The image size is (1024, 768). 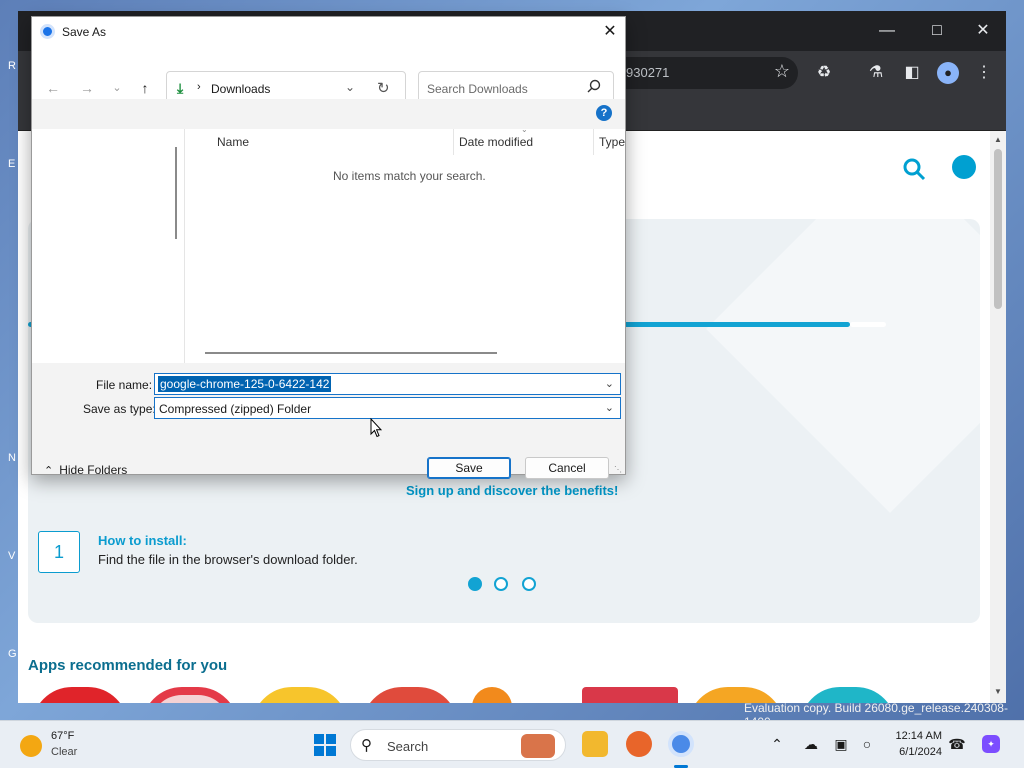 What do you see at coordinates (387, 384) in the screenshot?
I see `file-name-field: google-chrome-125-0-6422-142 ⌄` at bounding box center [387, 384].